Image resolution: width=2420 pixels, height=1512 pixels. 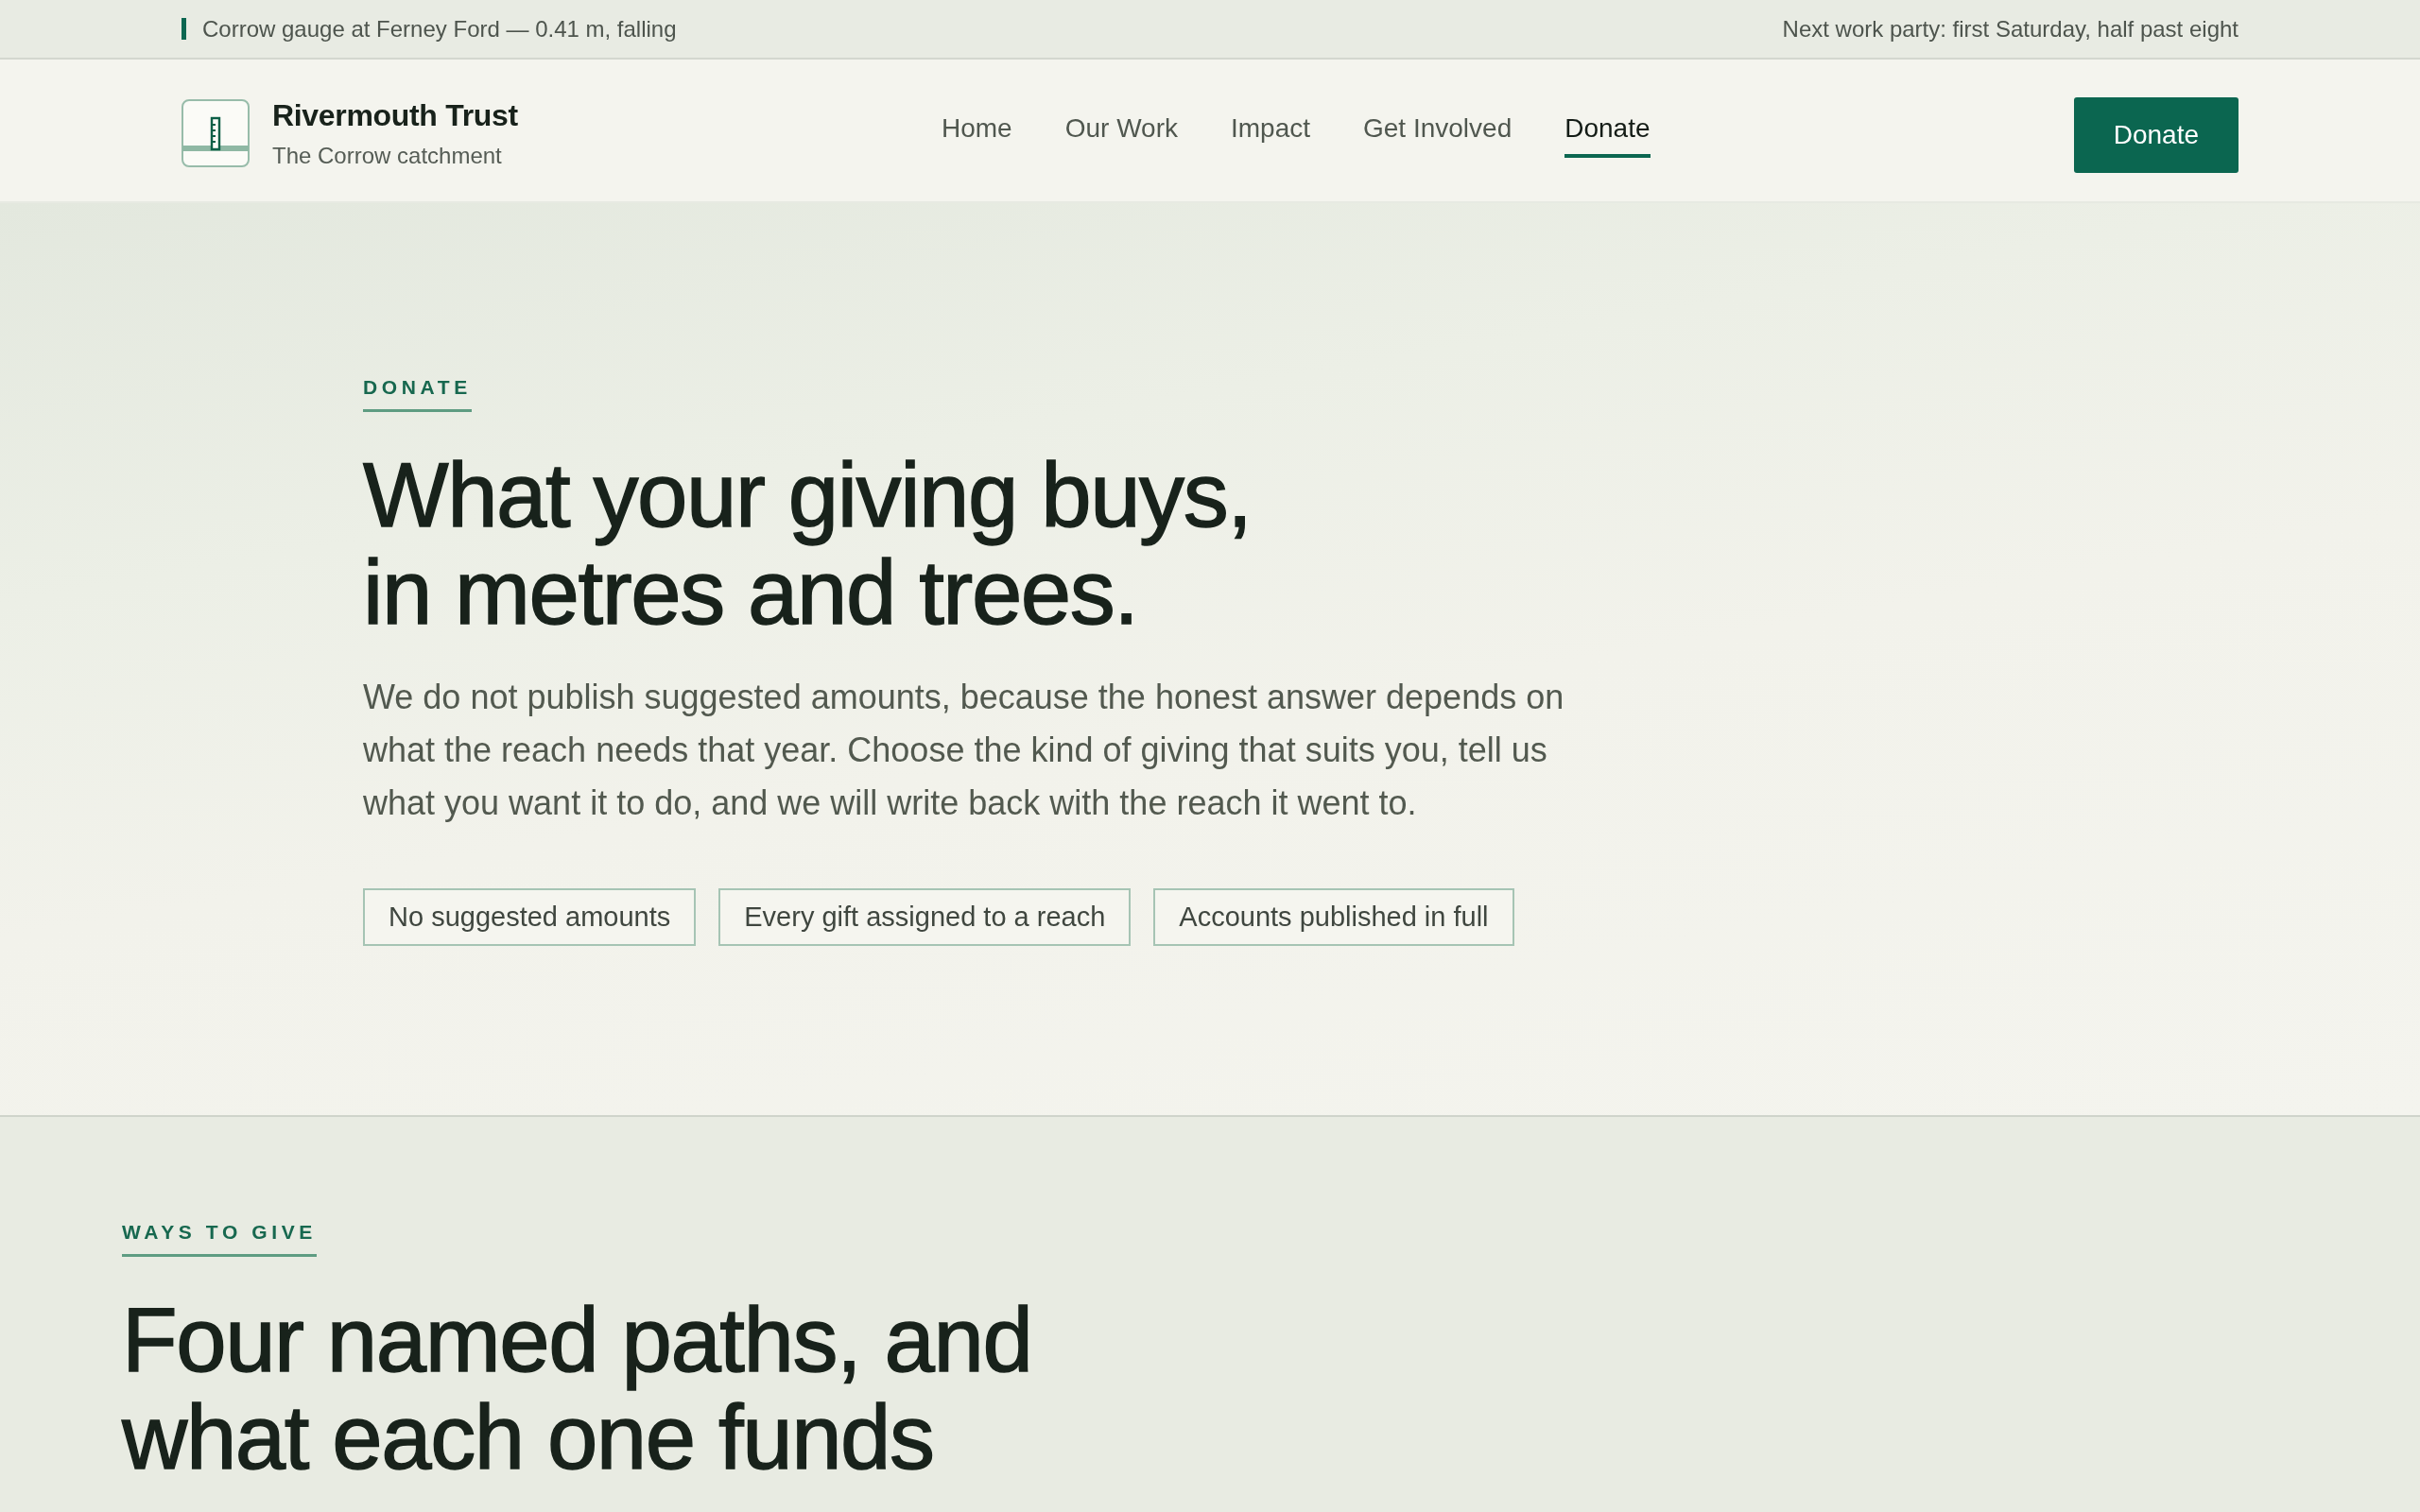 I want to click on nav-link: Impact, so click(x=1270, y=135).